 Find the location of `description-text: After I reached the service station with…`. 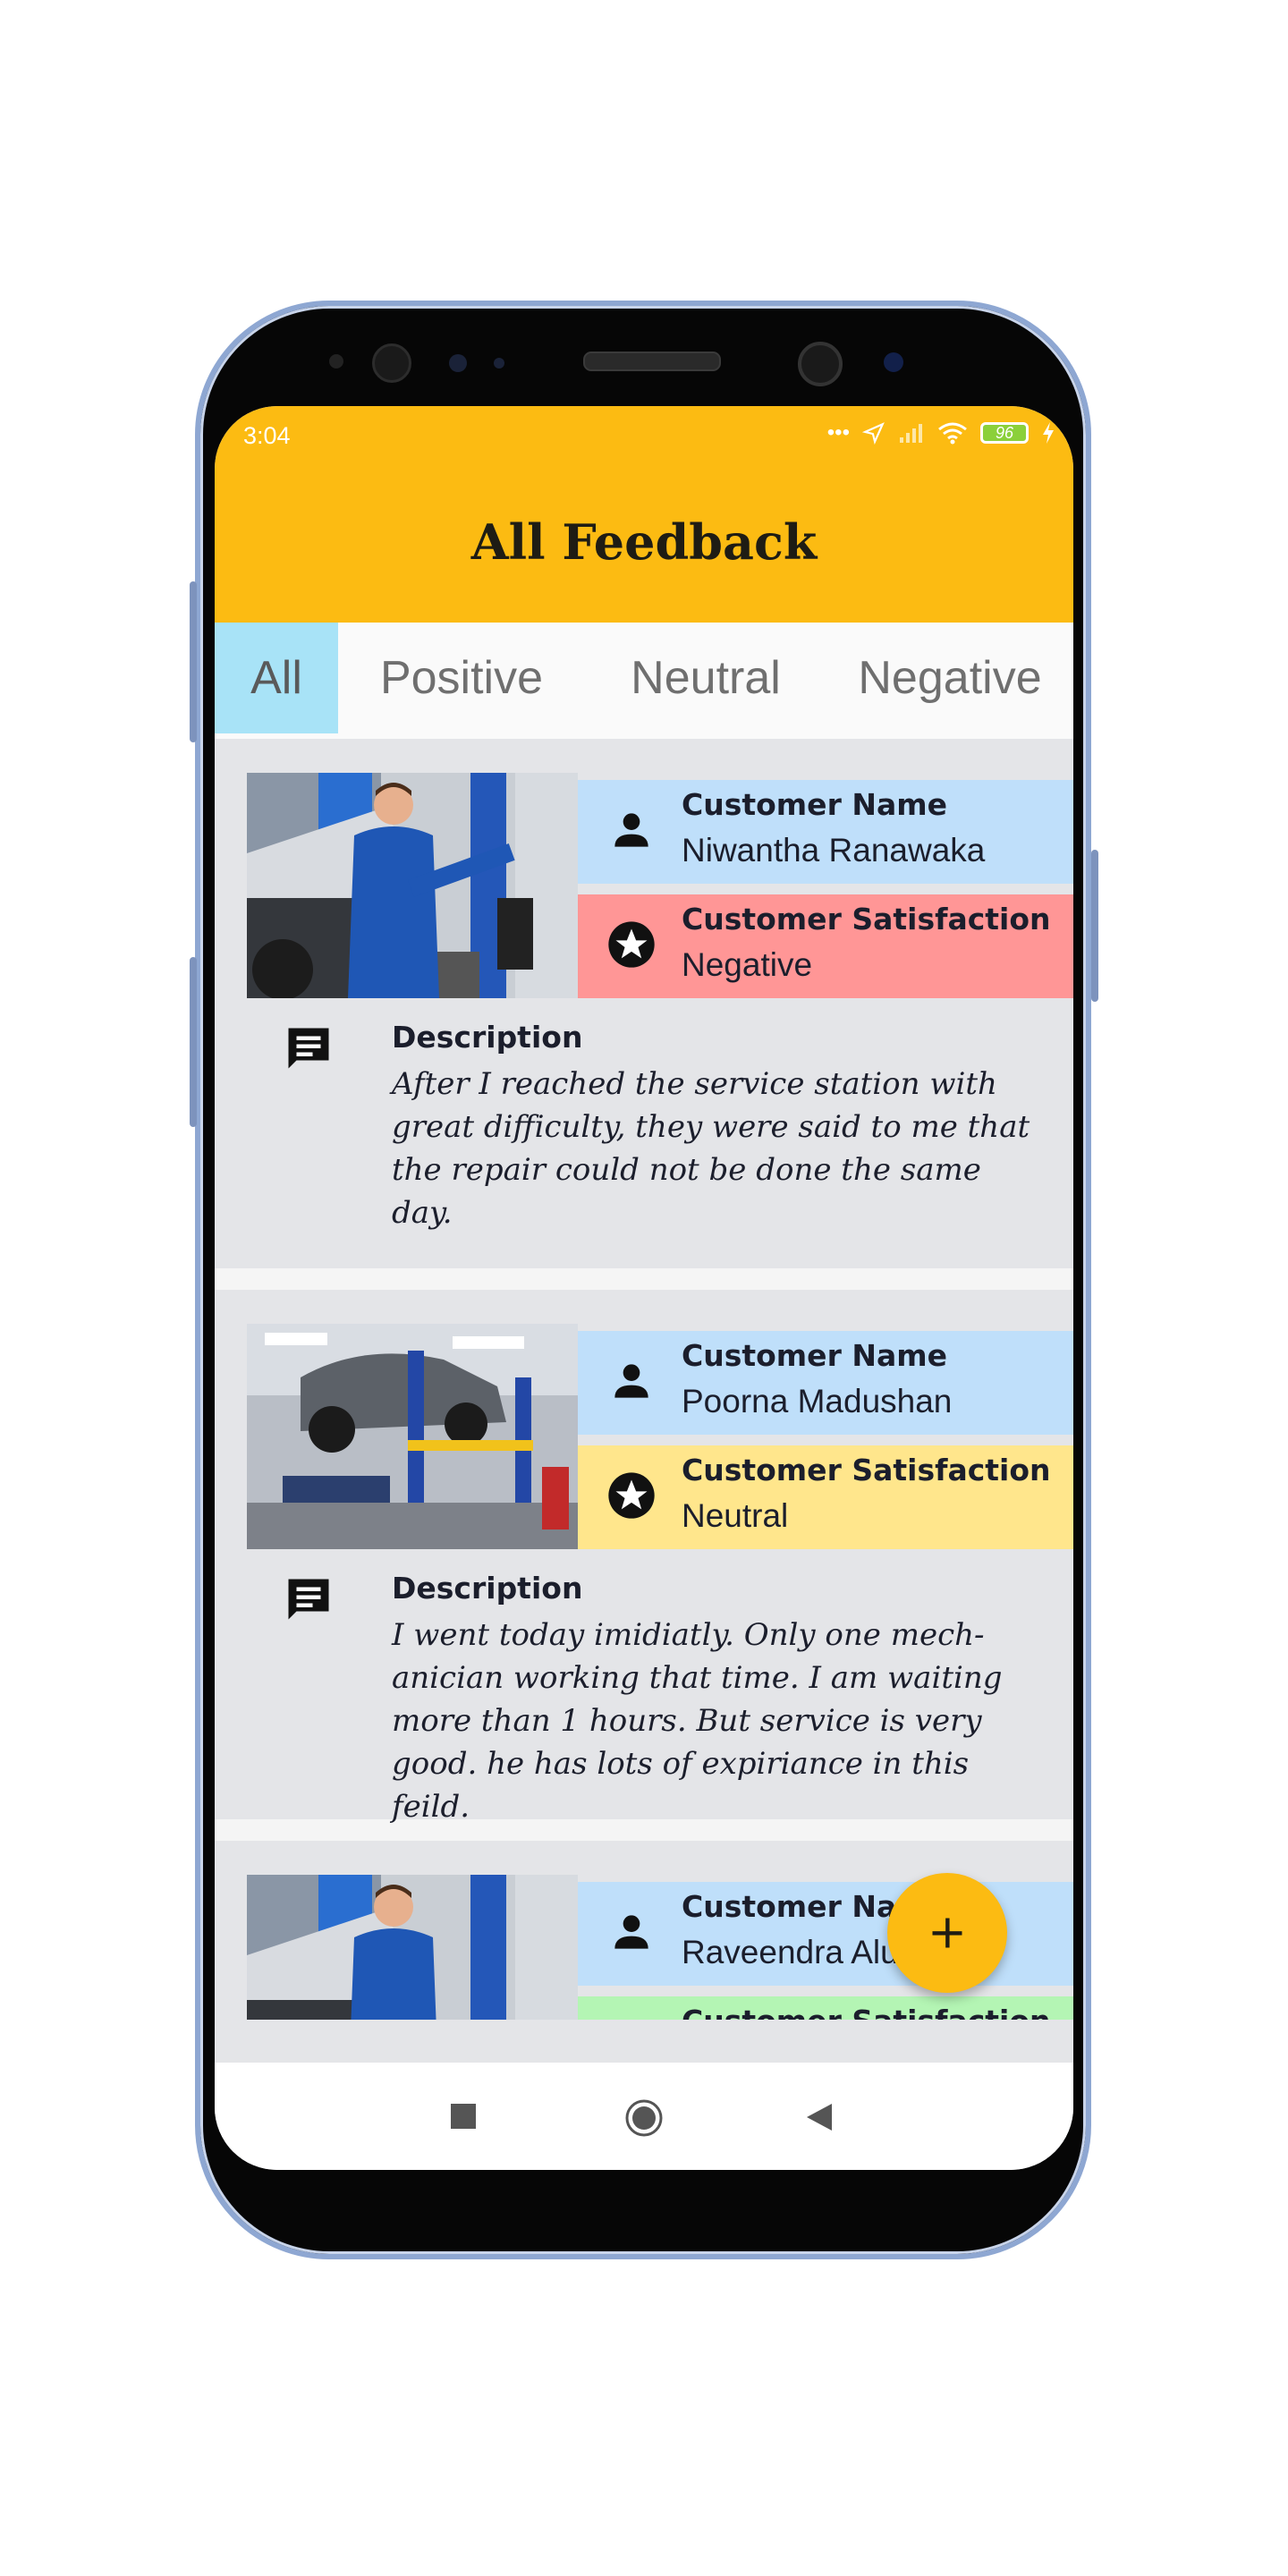

description-text: After I reached the service station with… is located at coordinates (711, 1148).